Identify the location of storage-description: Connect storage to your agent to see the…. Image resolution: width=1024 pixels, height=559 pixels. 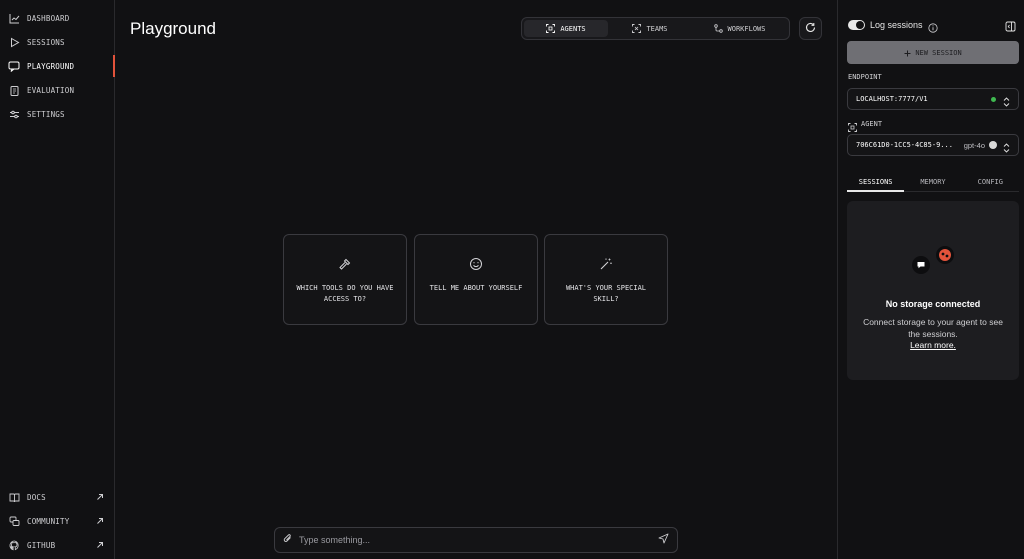
(933, 328).